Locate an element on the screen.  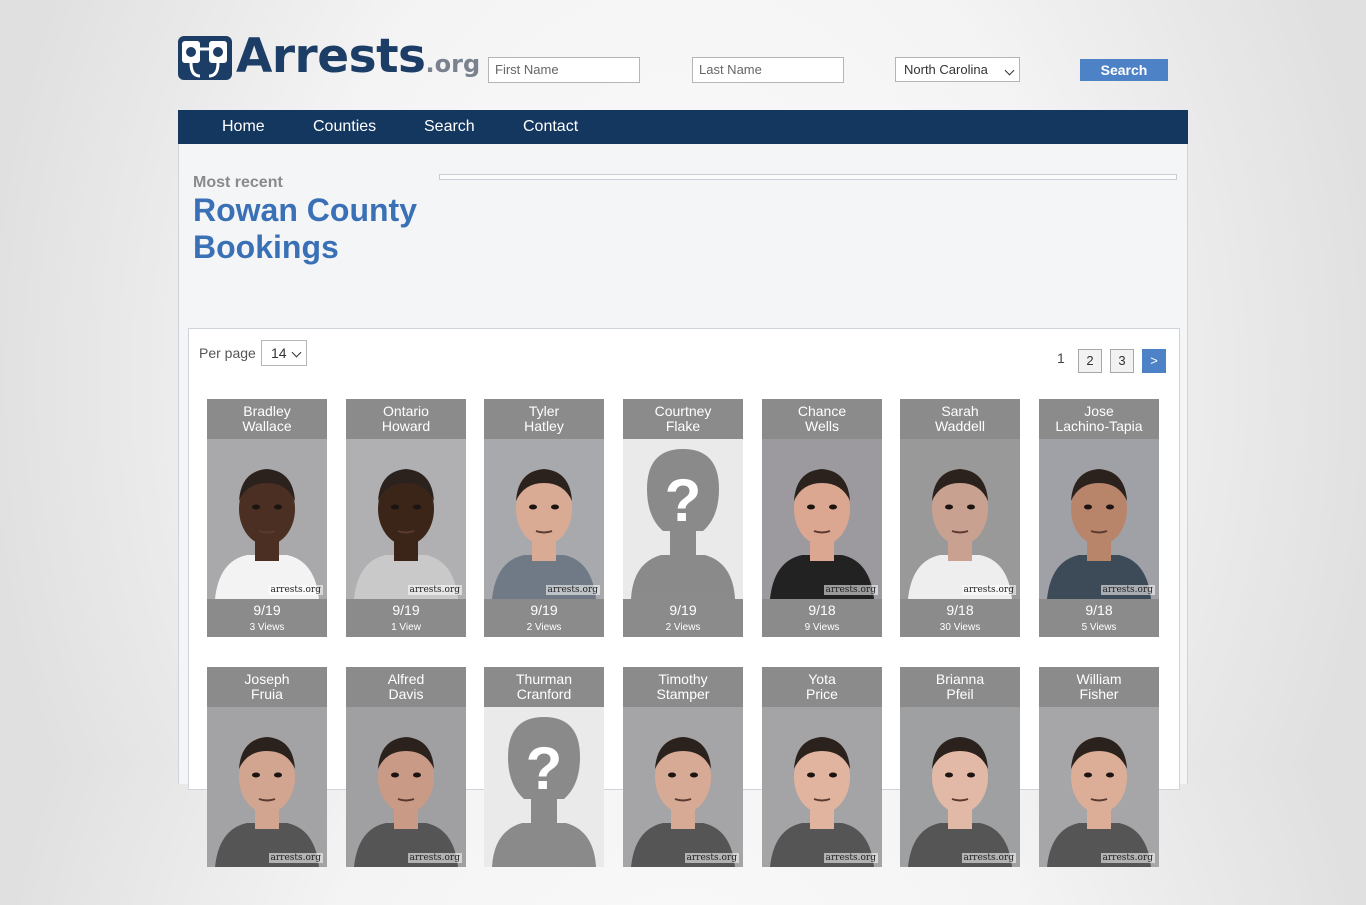
booking-card: Joseph Fruia arrests.org is located at coordinates (267, 786).